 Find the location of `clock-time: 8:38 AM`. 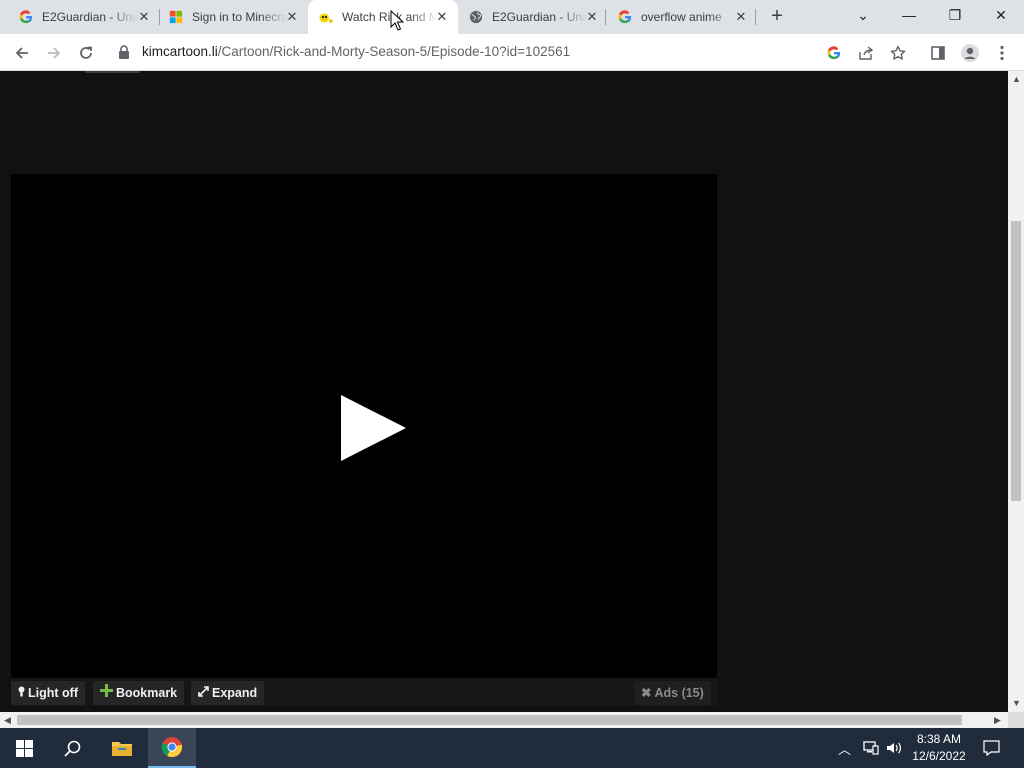

clock-time: 8:38 AM is located at coordinates (939, 739).